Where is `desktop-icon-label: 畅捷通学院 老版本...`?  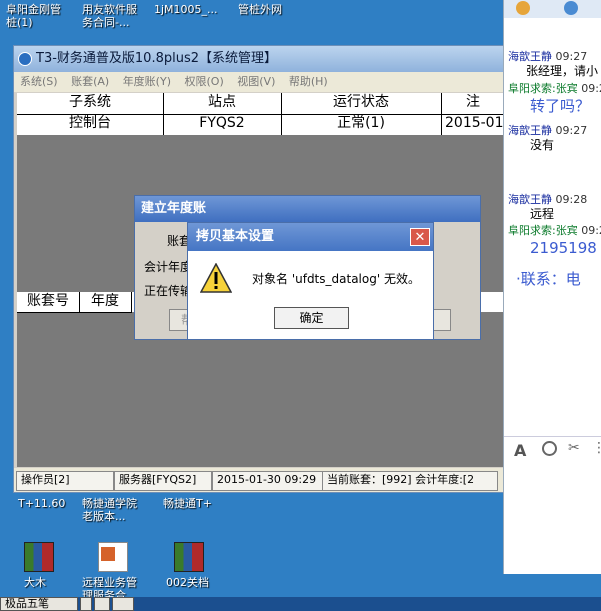 desktop-icon-label: 畅捷通学院 老版本... is located at coordinates (117, 510).